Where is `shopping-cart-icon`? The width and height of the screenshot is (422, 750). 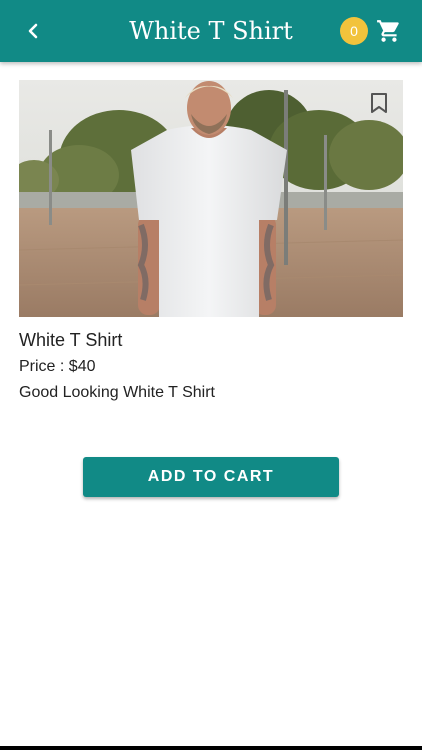 shopping-cart-icon is located at coordinates (388, 31).